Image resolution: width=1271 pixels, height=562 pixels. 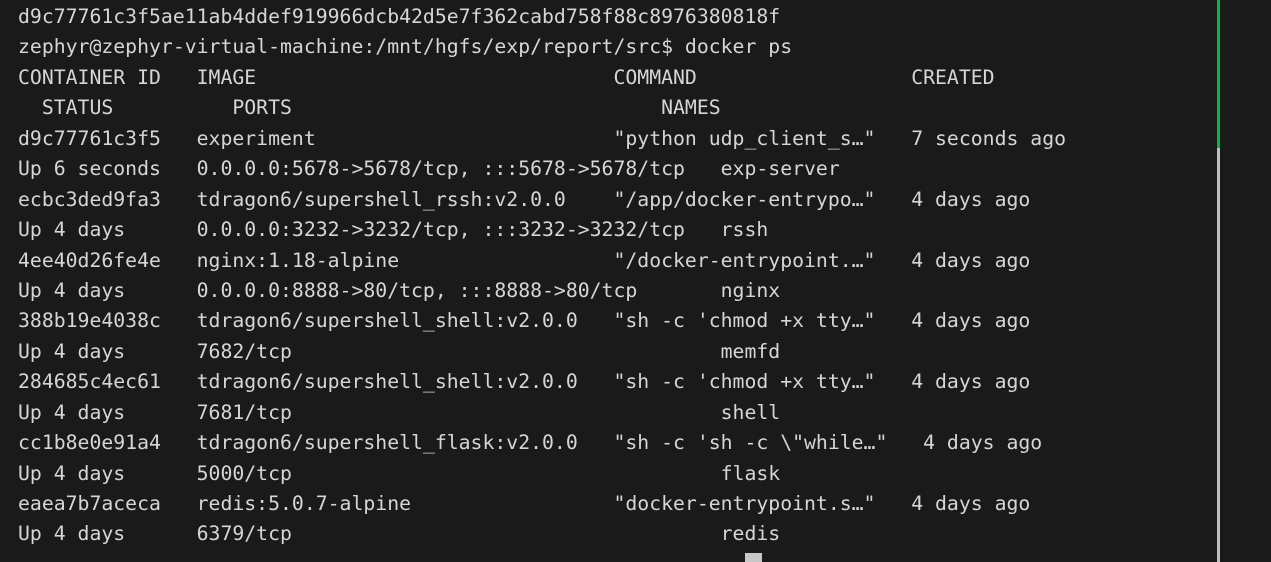 What do you see at coordinates (399, 412) in the screenshot?
I see `table-row: Up 4 days 7681/tcp shell` at bounding box center [399, 412].